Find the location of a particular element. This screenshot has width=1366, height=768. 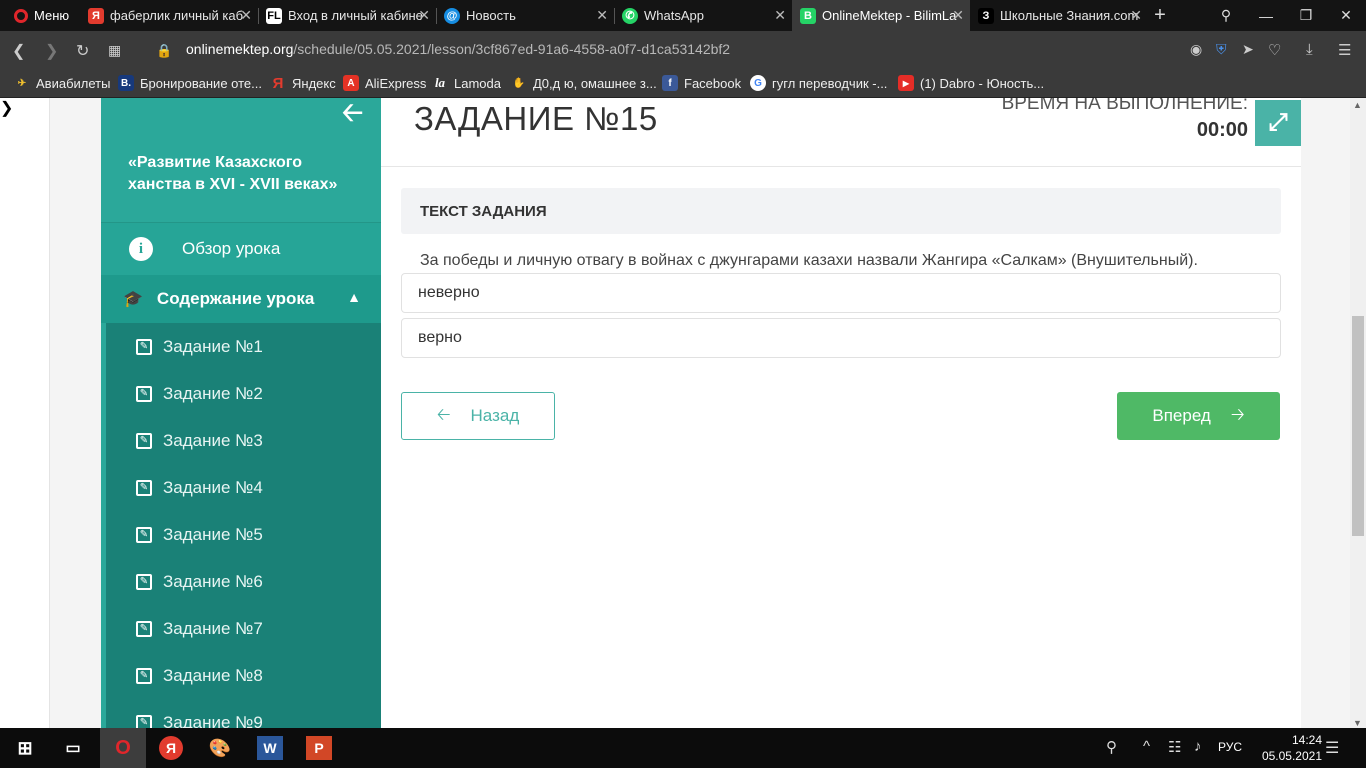

overview-label: Обзор урока is located at coordinates (231, 248).